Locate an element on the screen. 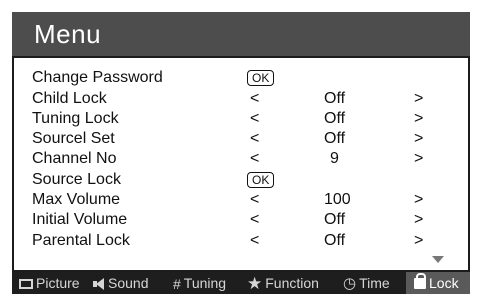 This screenshot has width=482, height=295. row-label: Sourcel Set is located at coordinates (73, 138).